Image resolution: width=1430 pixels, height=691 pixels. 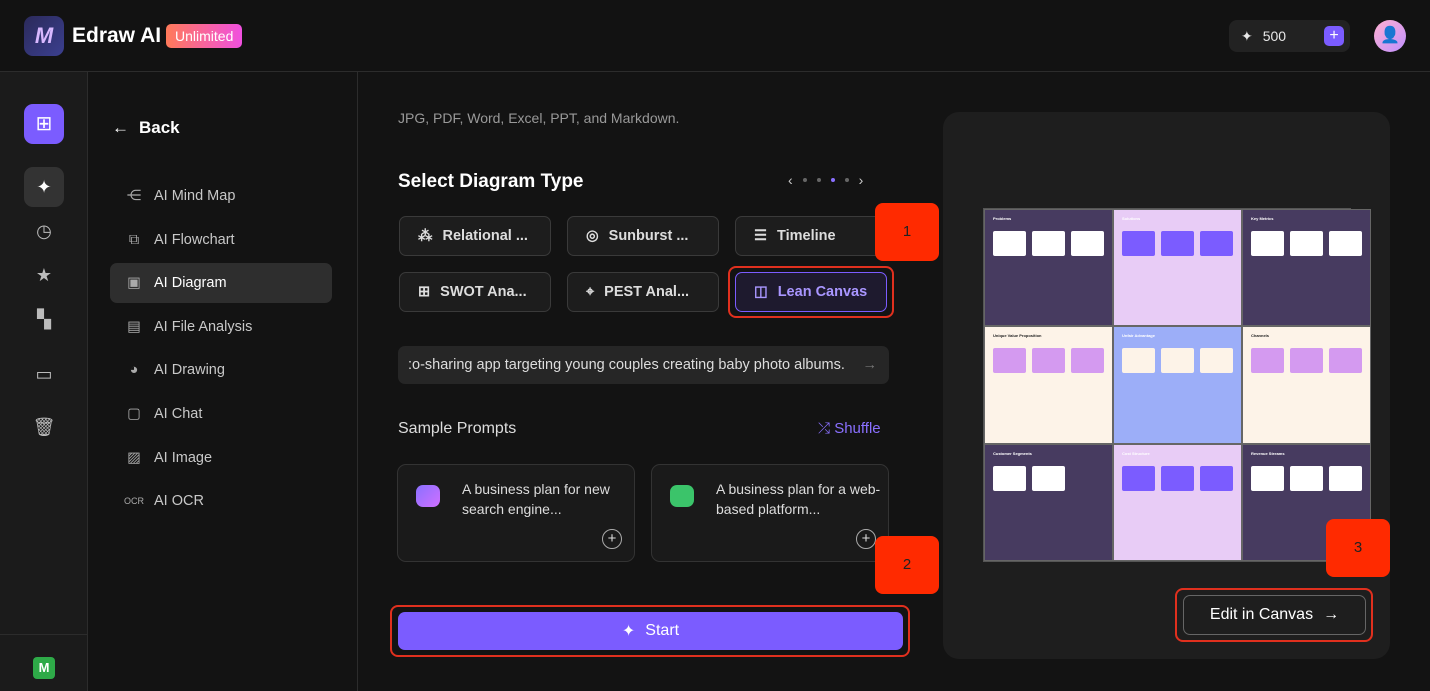 I want to click on timeline-icon: ☰, so click(x=760, y=236).